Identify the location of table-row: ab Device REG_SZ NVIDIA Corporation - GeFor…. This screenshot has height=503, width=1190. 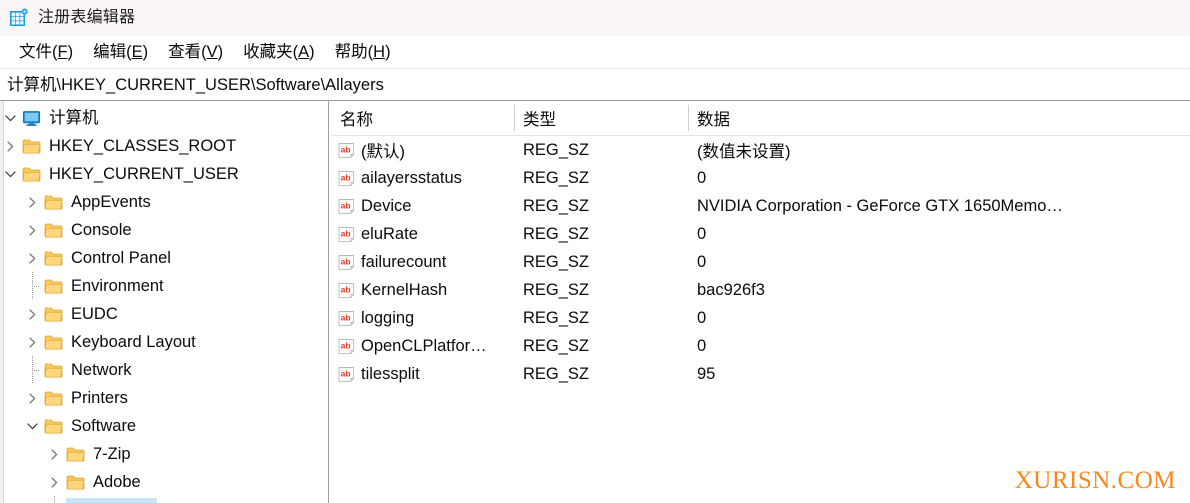
(760, 206).